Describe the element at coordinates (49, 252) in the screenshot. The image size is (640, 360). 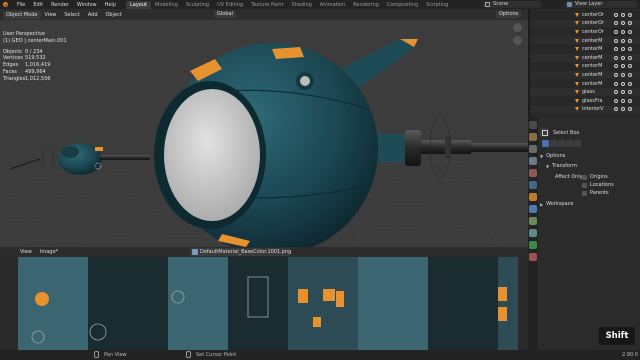
I see `image-menu-image: Image*` at that location.